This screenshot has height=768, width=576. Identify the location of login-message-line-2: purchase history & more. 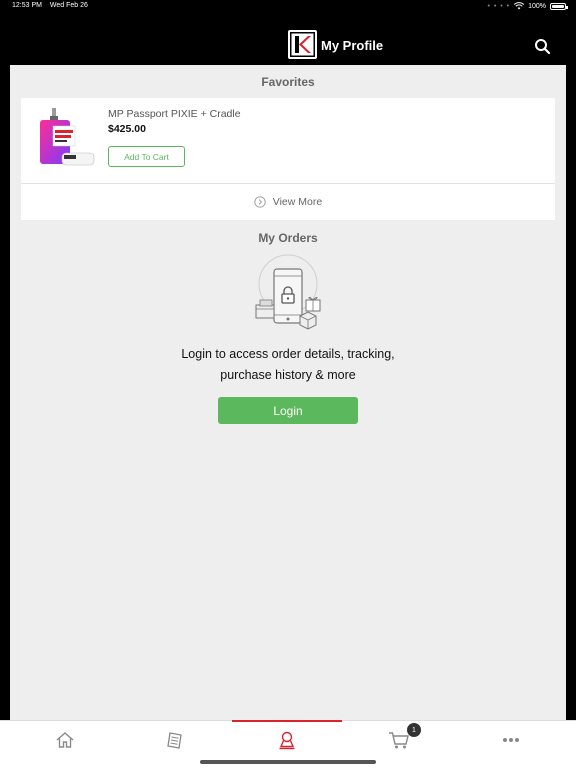
(288, 375).